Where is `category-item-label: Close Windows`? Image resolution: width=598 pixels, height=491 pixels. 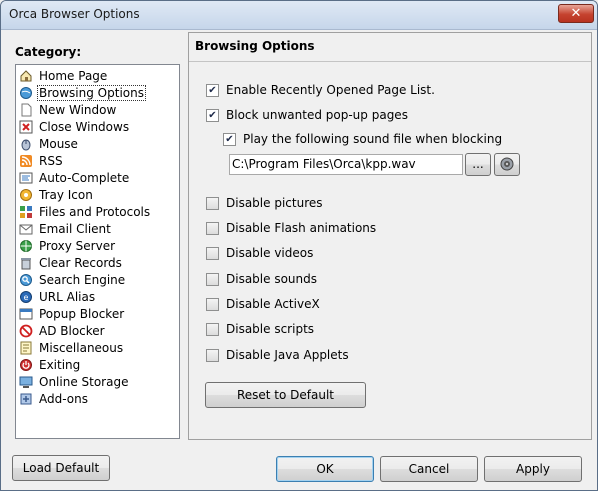
category-item-label: Close Windows is located at coordinates (84, 127).